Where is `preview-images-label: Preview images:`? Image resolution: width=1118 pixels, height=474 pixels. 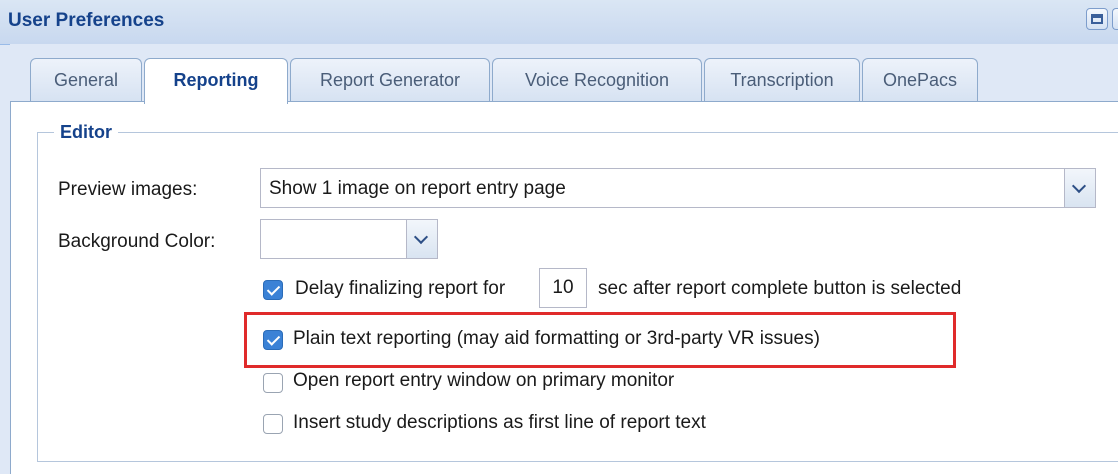 preview-images-label: Preview images: is located at coordinates (128, 189).